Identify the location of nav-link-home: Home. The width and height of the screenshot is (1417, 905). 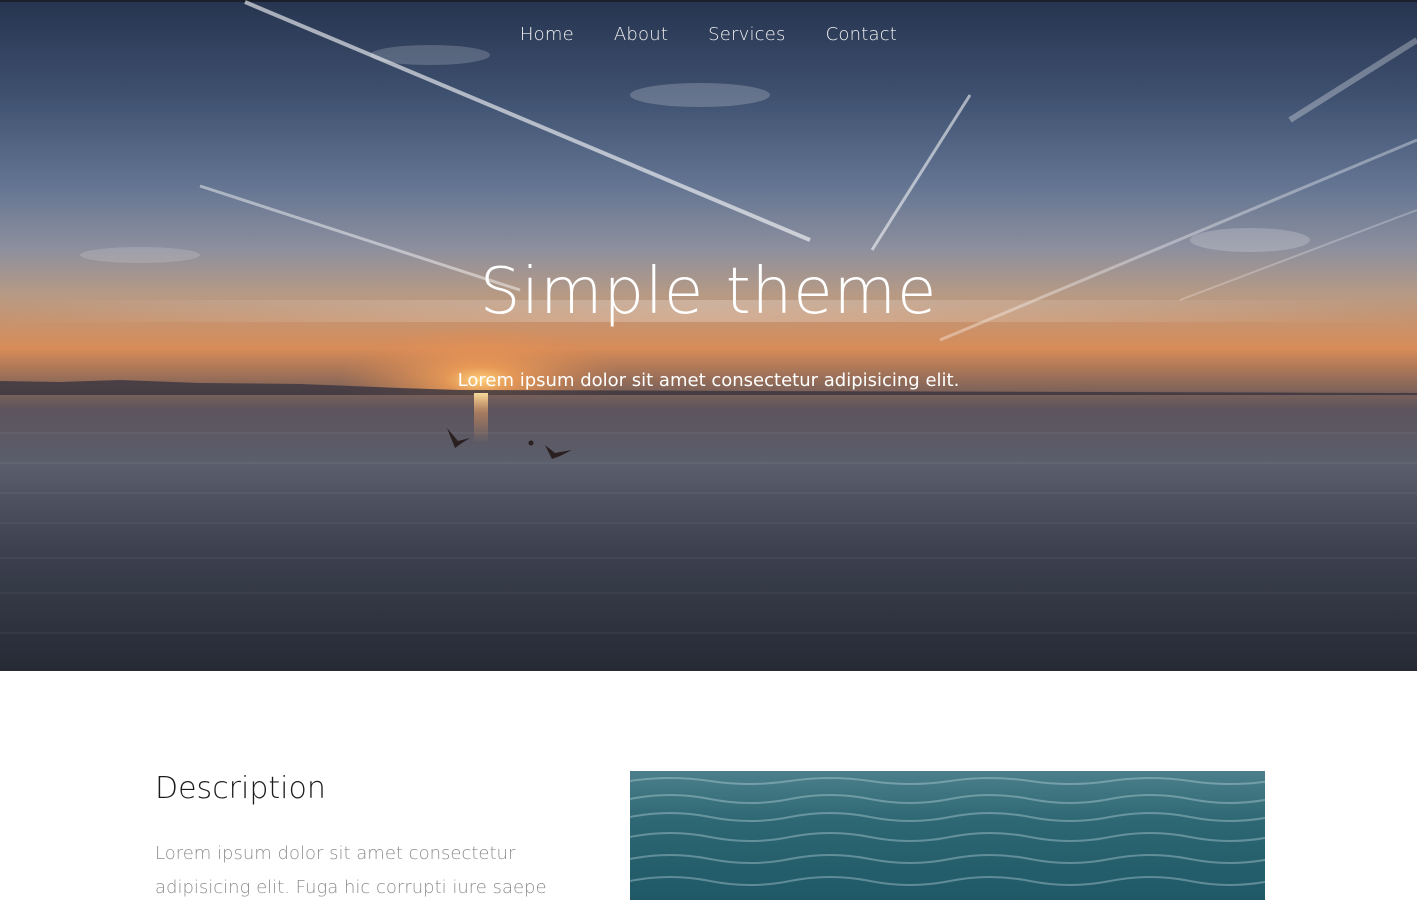
(547, 34).